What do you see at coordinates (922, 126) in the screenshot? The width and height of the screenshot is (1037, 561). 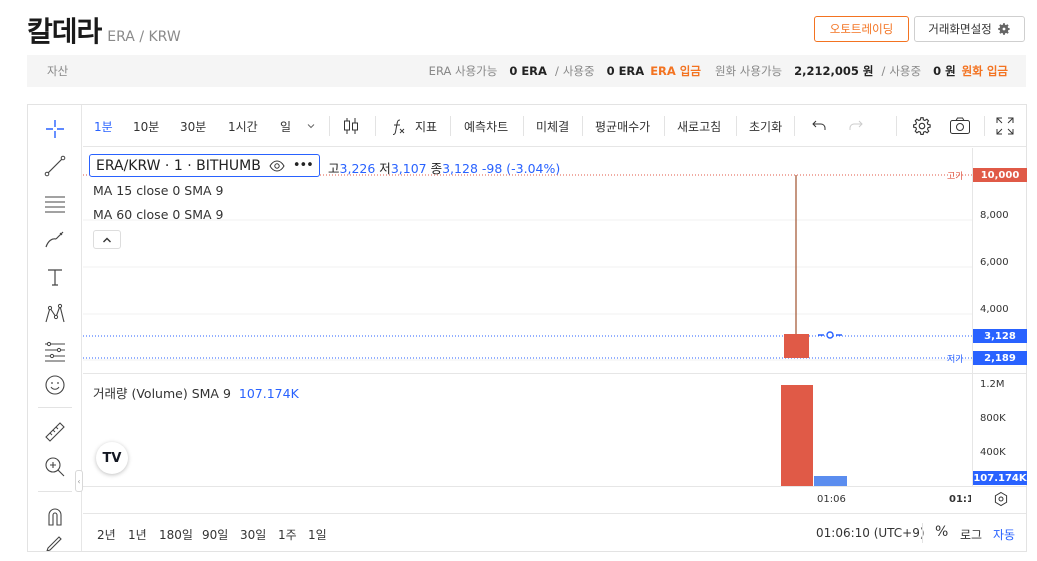 I see `settings-icon` at bounding box center [922, 126].